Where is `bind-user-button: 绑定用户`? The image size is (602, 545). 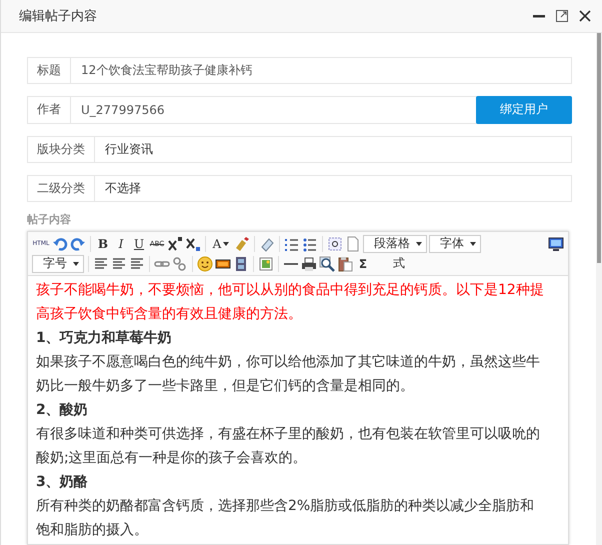
bind-user-button: 绑定用户 is located at coordinates (524, 110).